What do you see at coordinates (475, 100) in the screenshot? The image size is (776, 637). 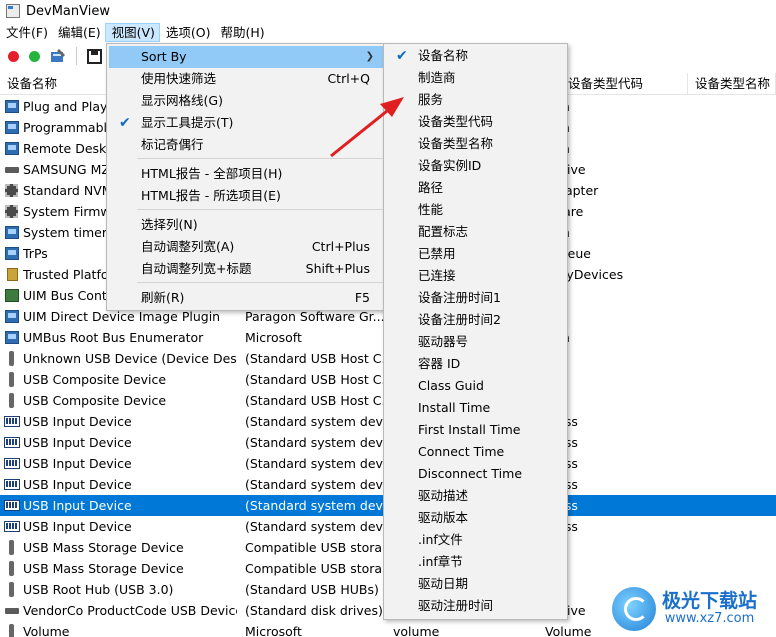 I see `sort-option: 服务` at bounding box center [475, 100].